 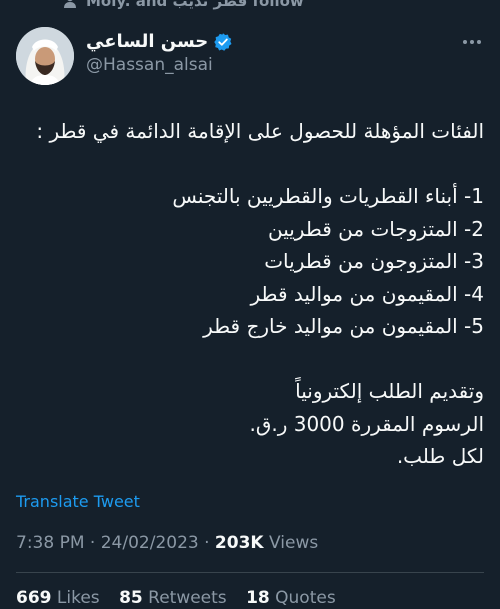 I want to click on retweets-stat: 85 Retweets, so click(x=173, y=598).